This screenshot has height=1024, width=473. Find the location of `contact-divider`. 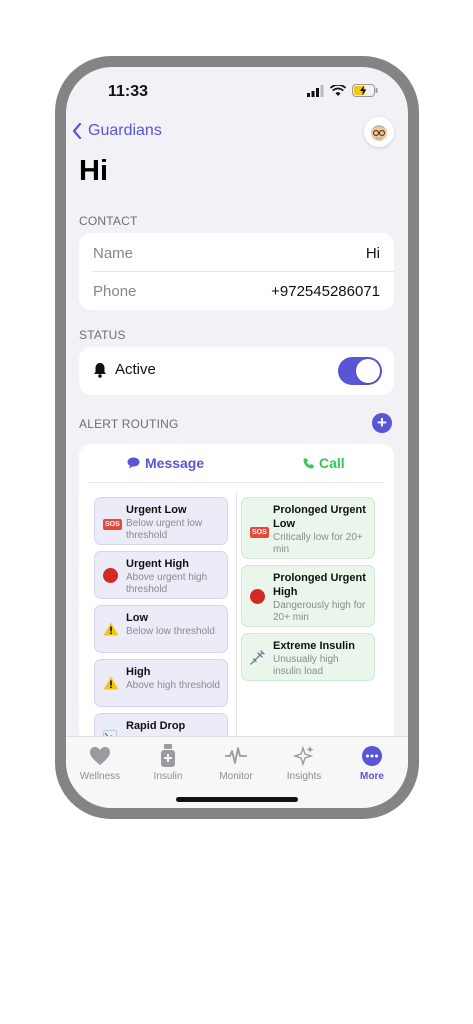

contact-divider is located at coordinates (243, 271).